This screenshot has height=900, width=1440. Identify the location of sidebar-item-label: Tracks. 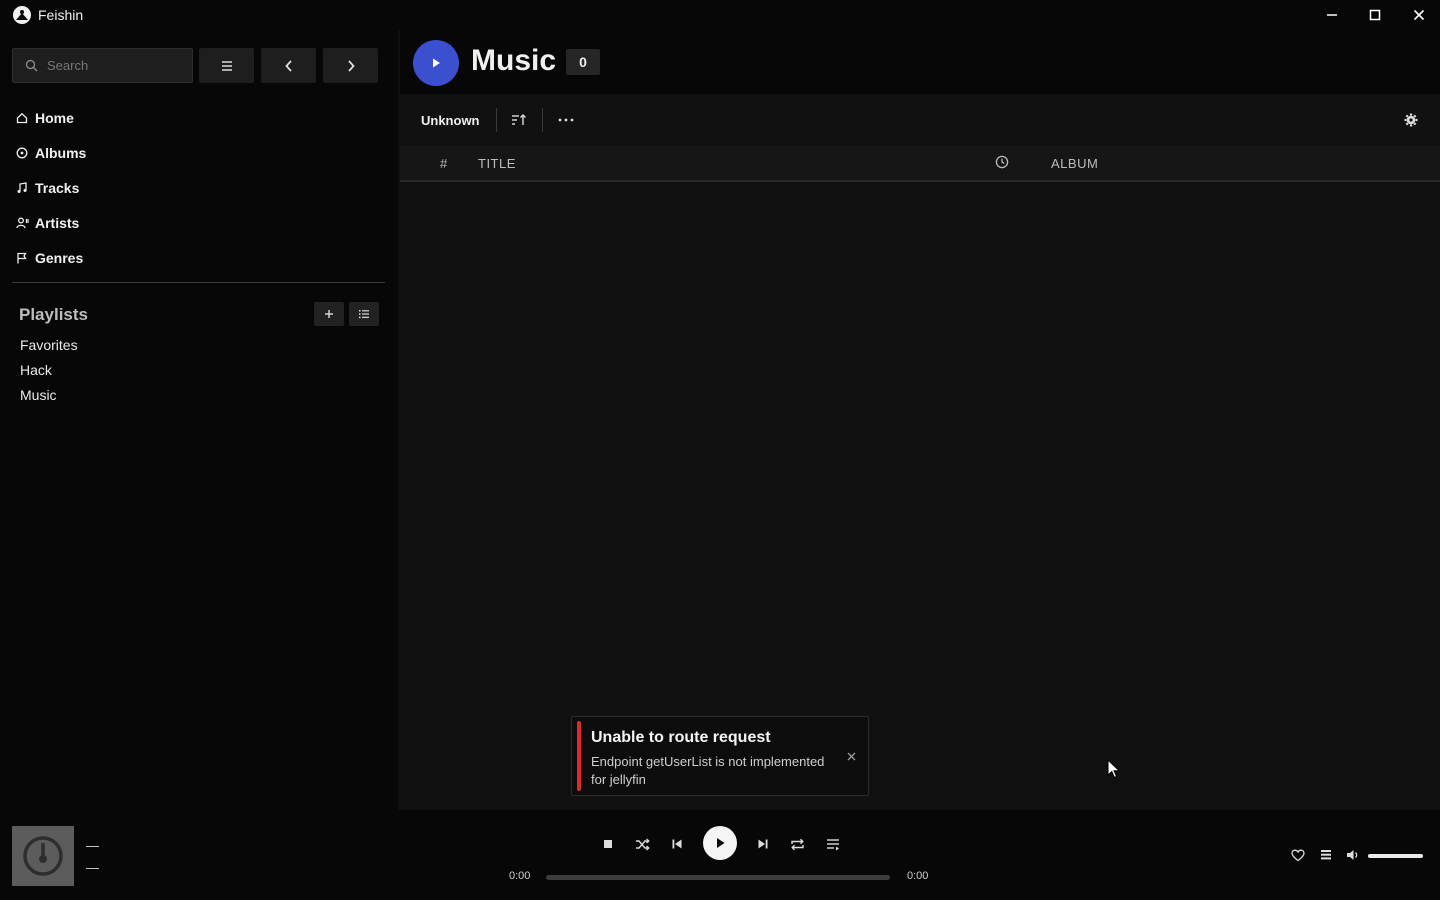
(57, 188).